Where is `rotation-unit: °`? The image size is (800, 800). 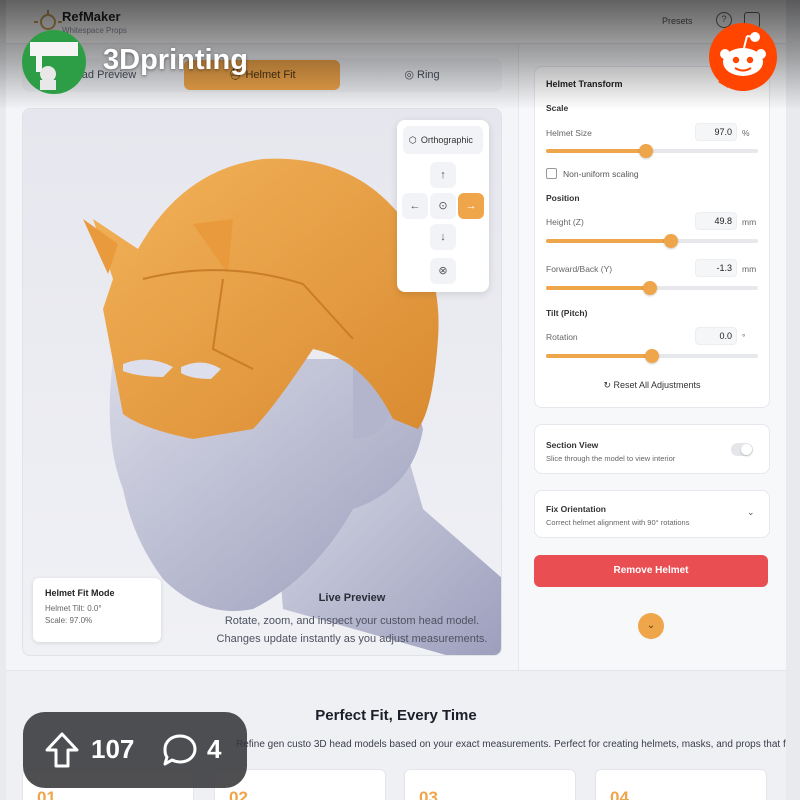
rotation-unit: ° is located at coordinates (744, 337).